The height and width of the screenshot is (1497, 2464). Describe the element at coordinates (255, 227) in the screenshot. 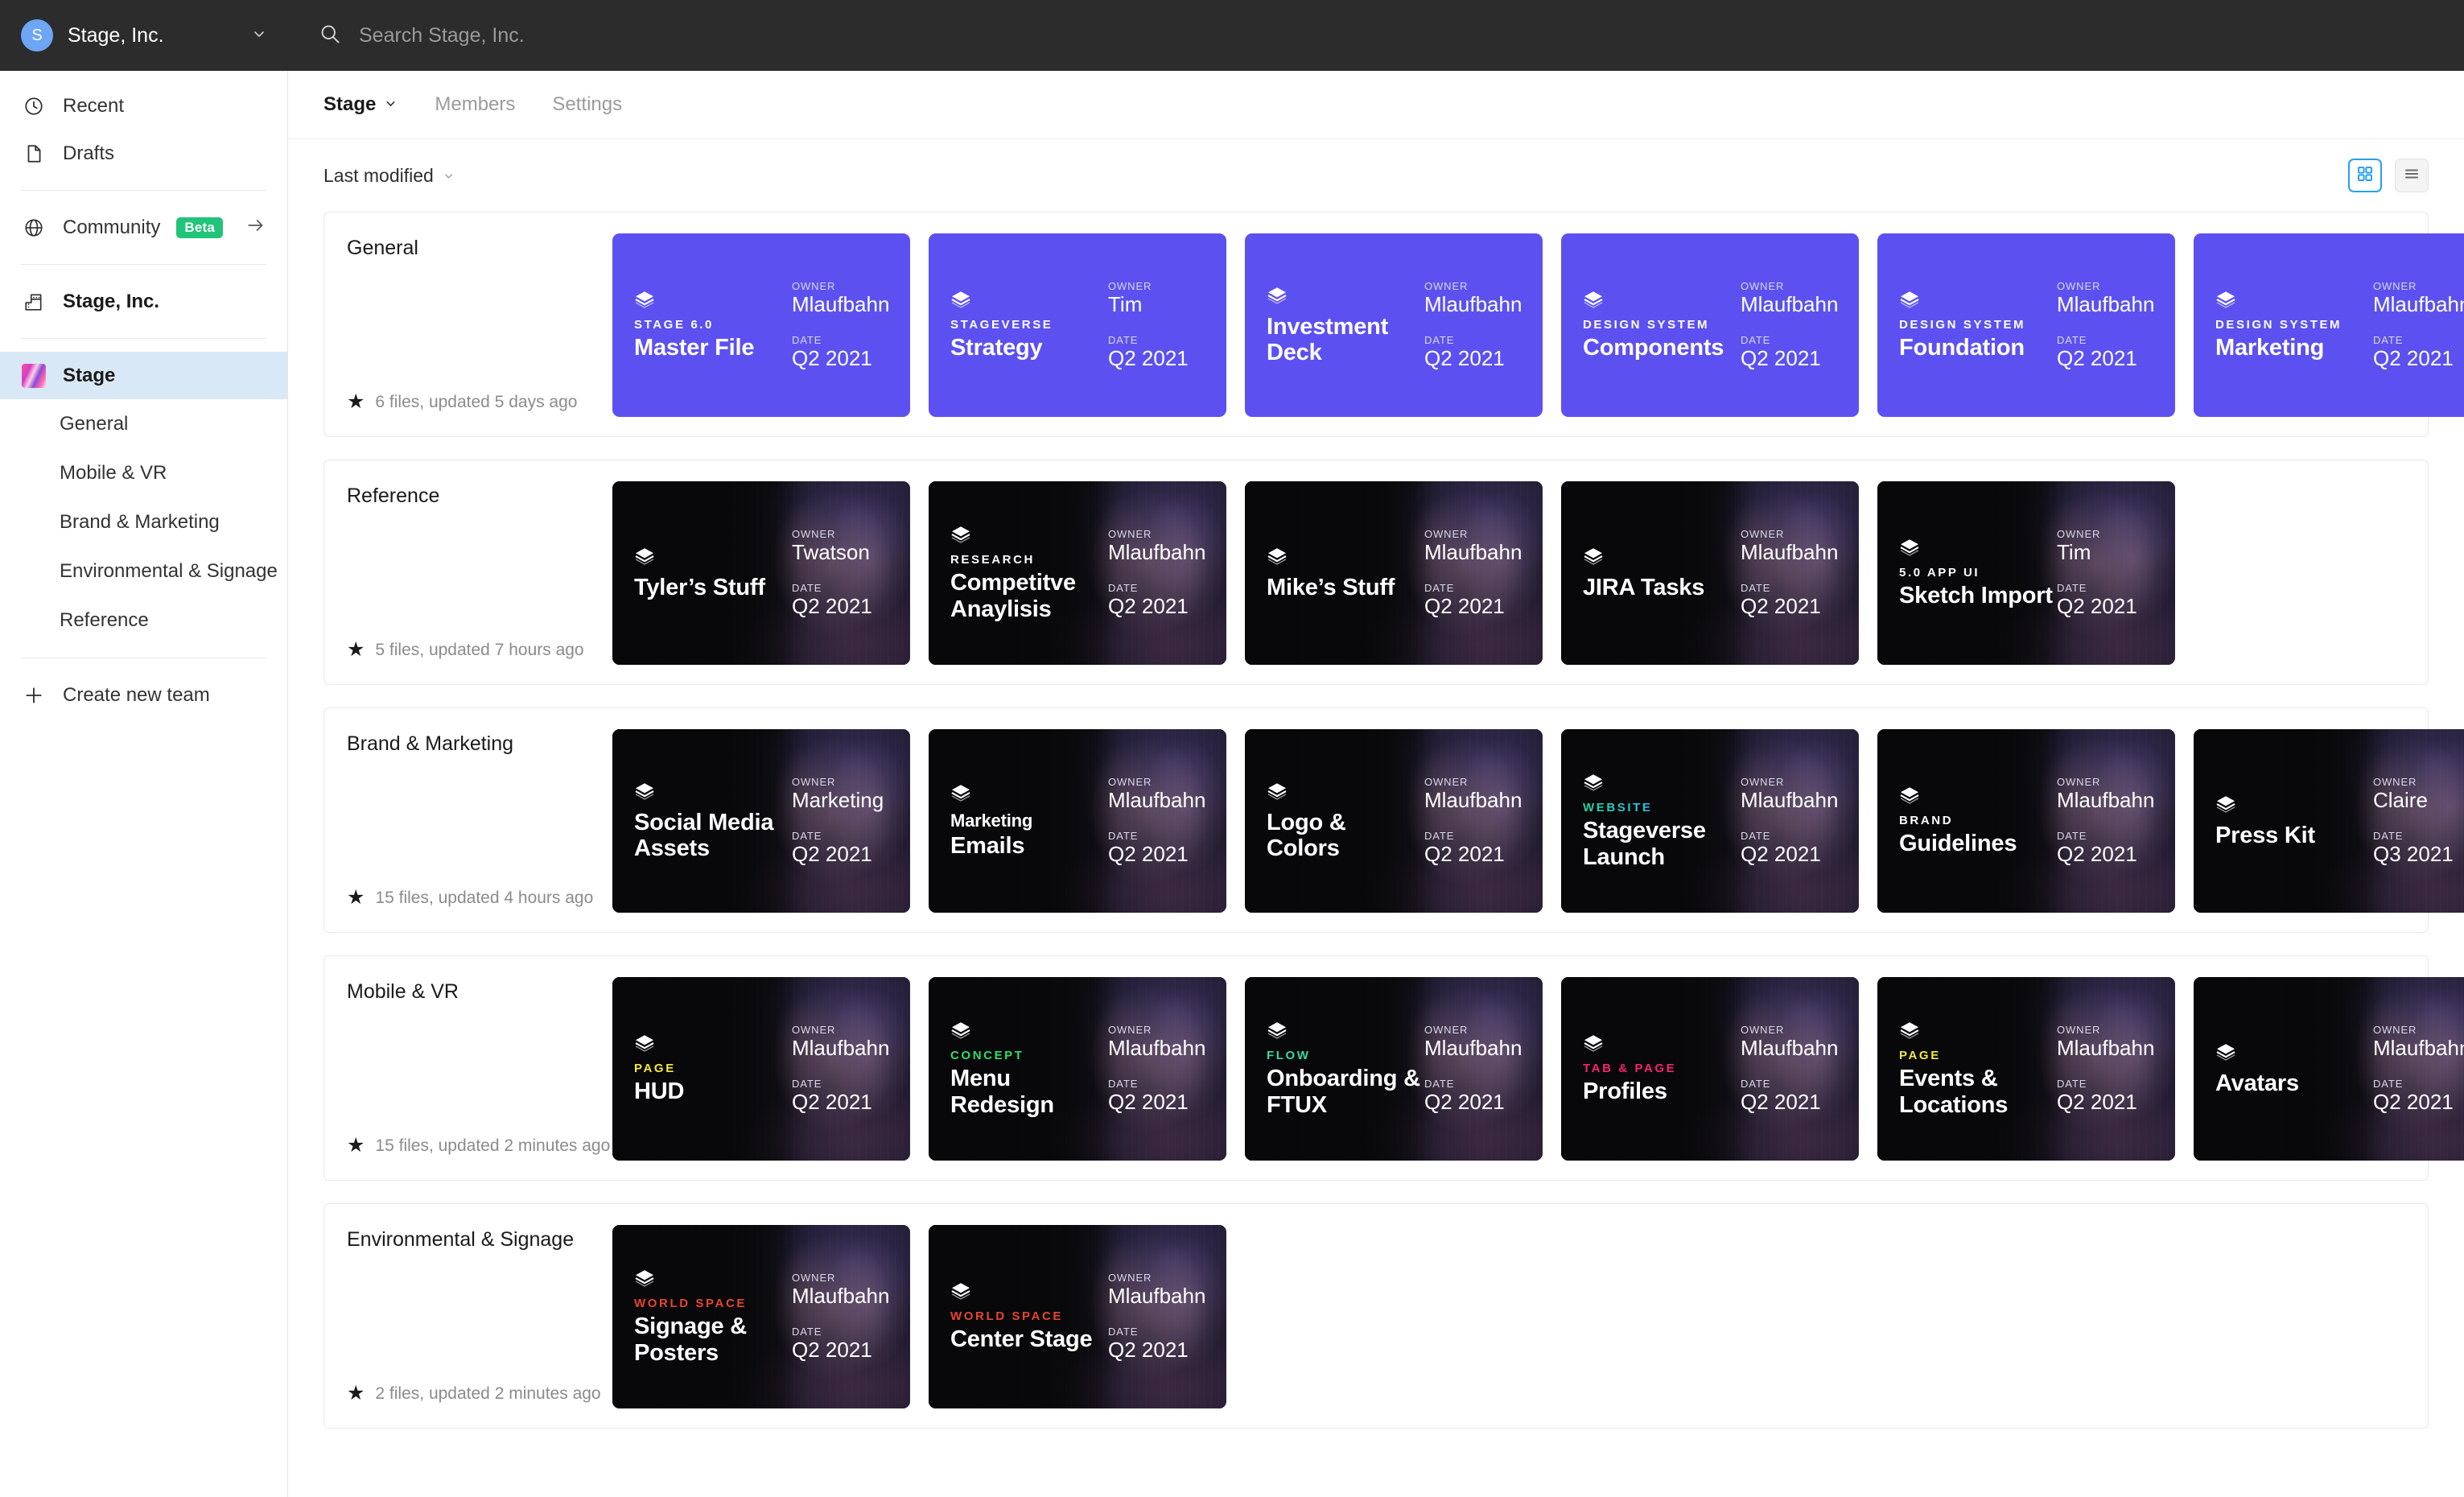

I see `arrow-right-icon` at that location.